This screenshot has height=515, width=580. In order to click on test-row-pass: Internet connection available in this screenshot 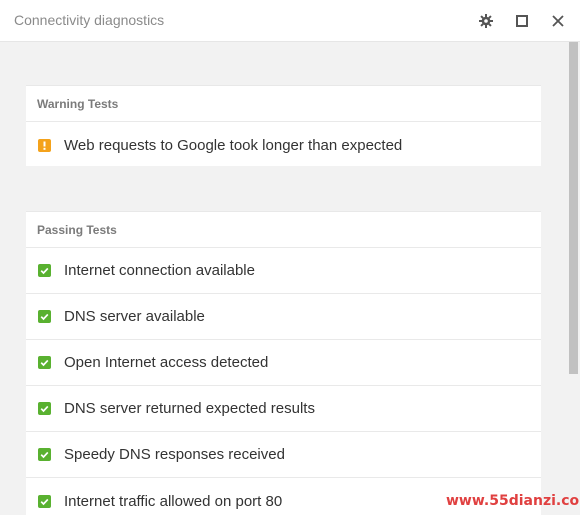, I will do `click(283, 271)`.